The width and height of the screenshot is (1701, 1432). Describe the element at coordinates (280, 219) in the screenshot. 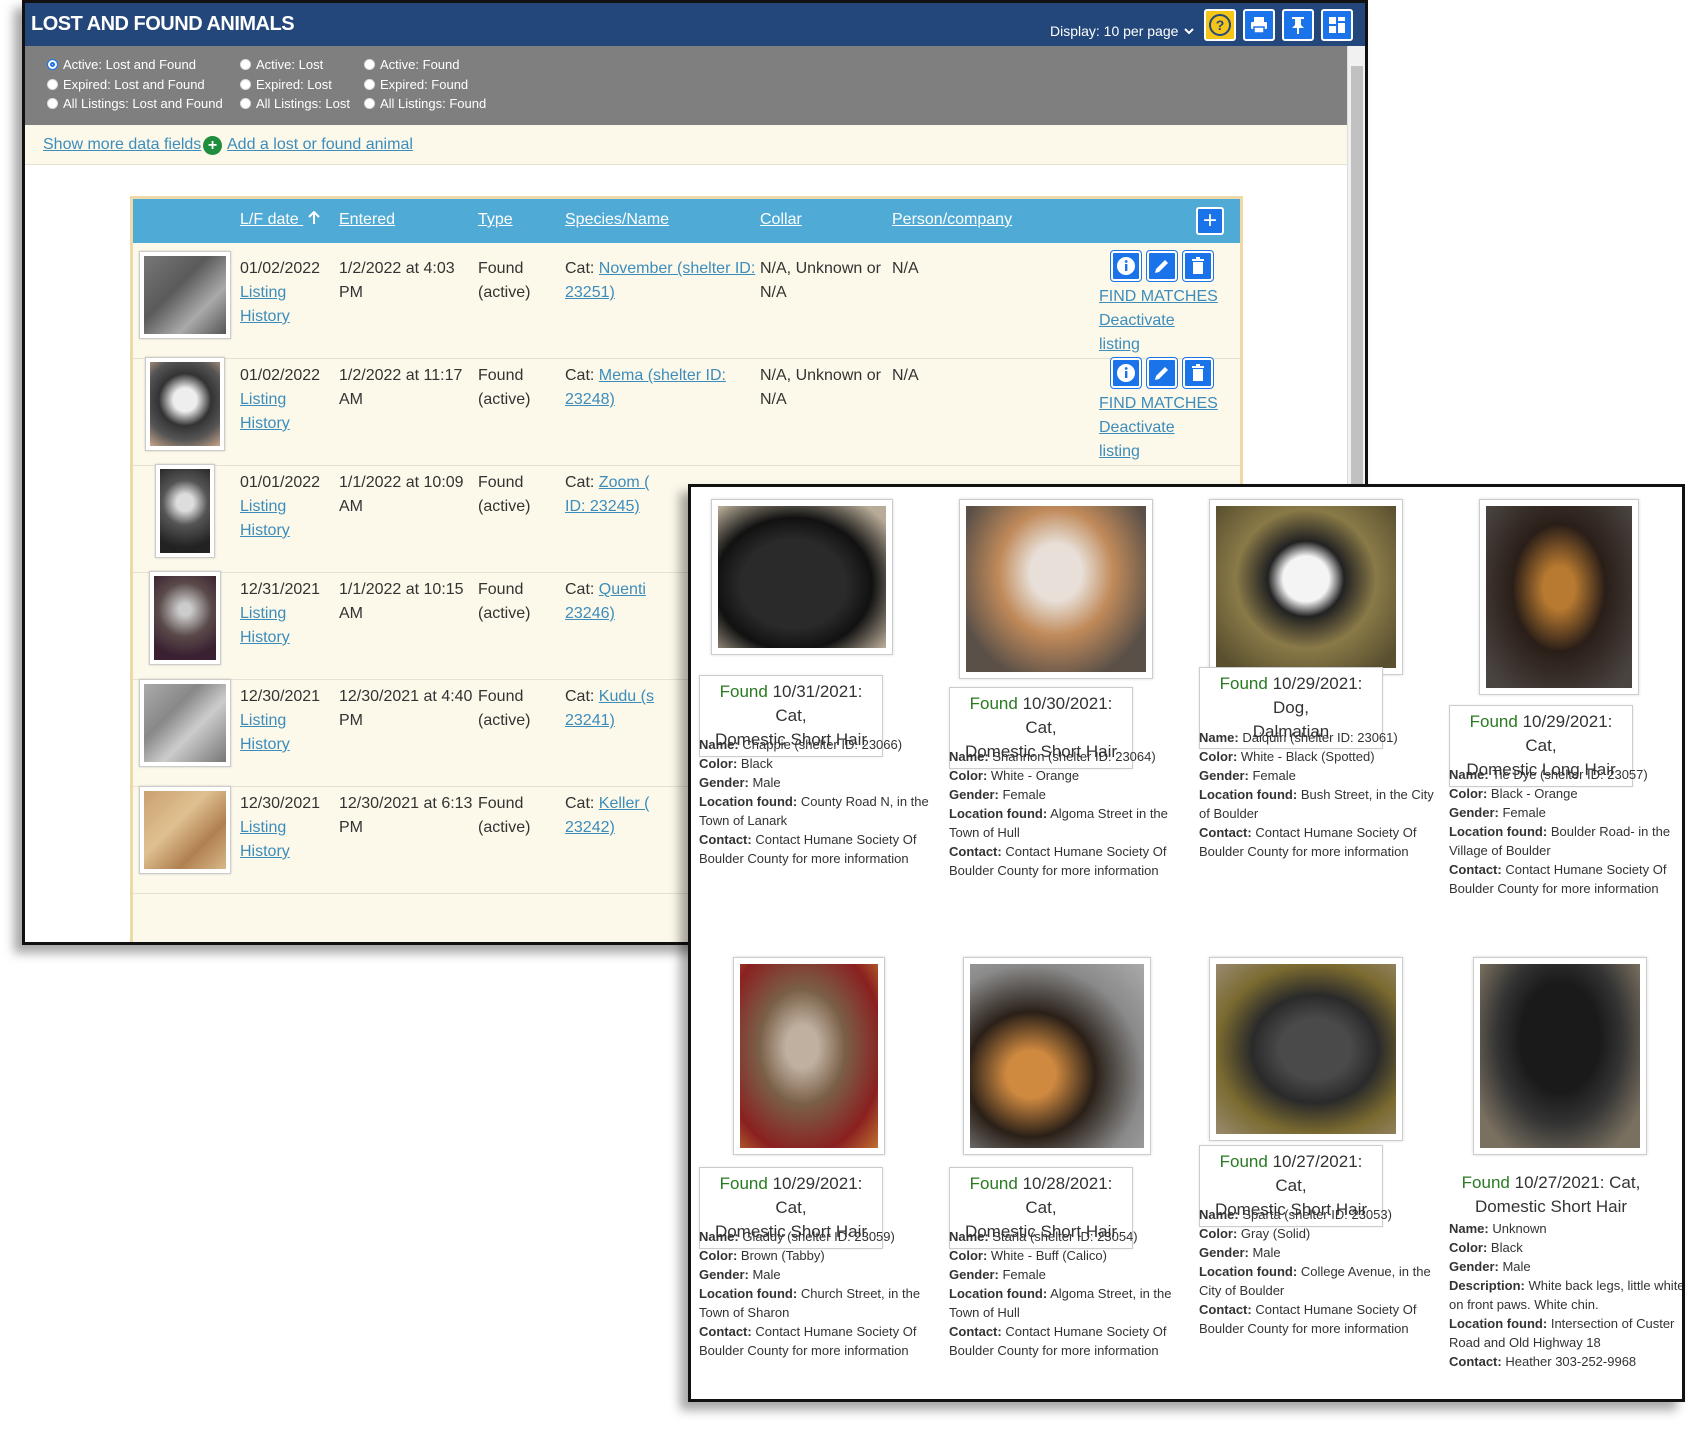

I see `col-lf-date: L/F date` at that location.